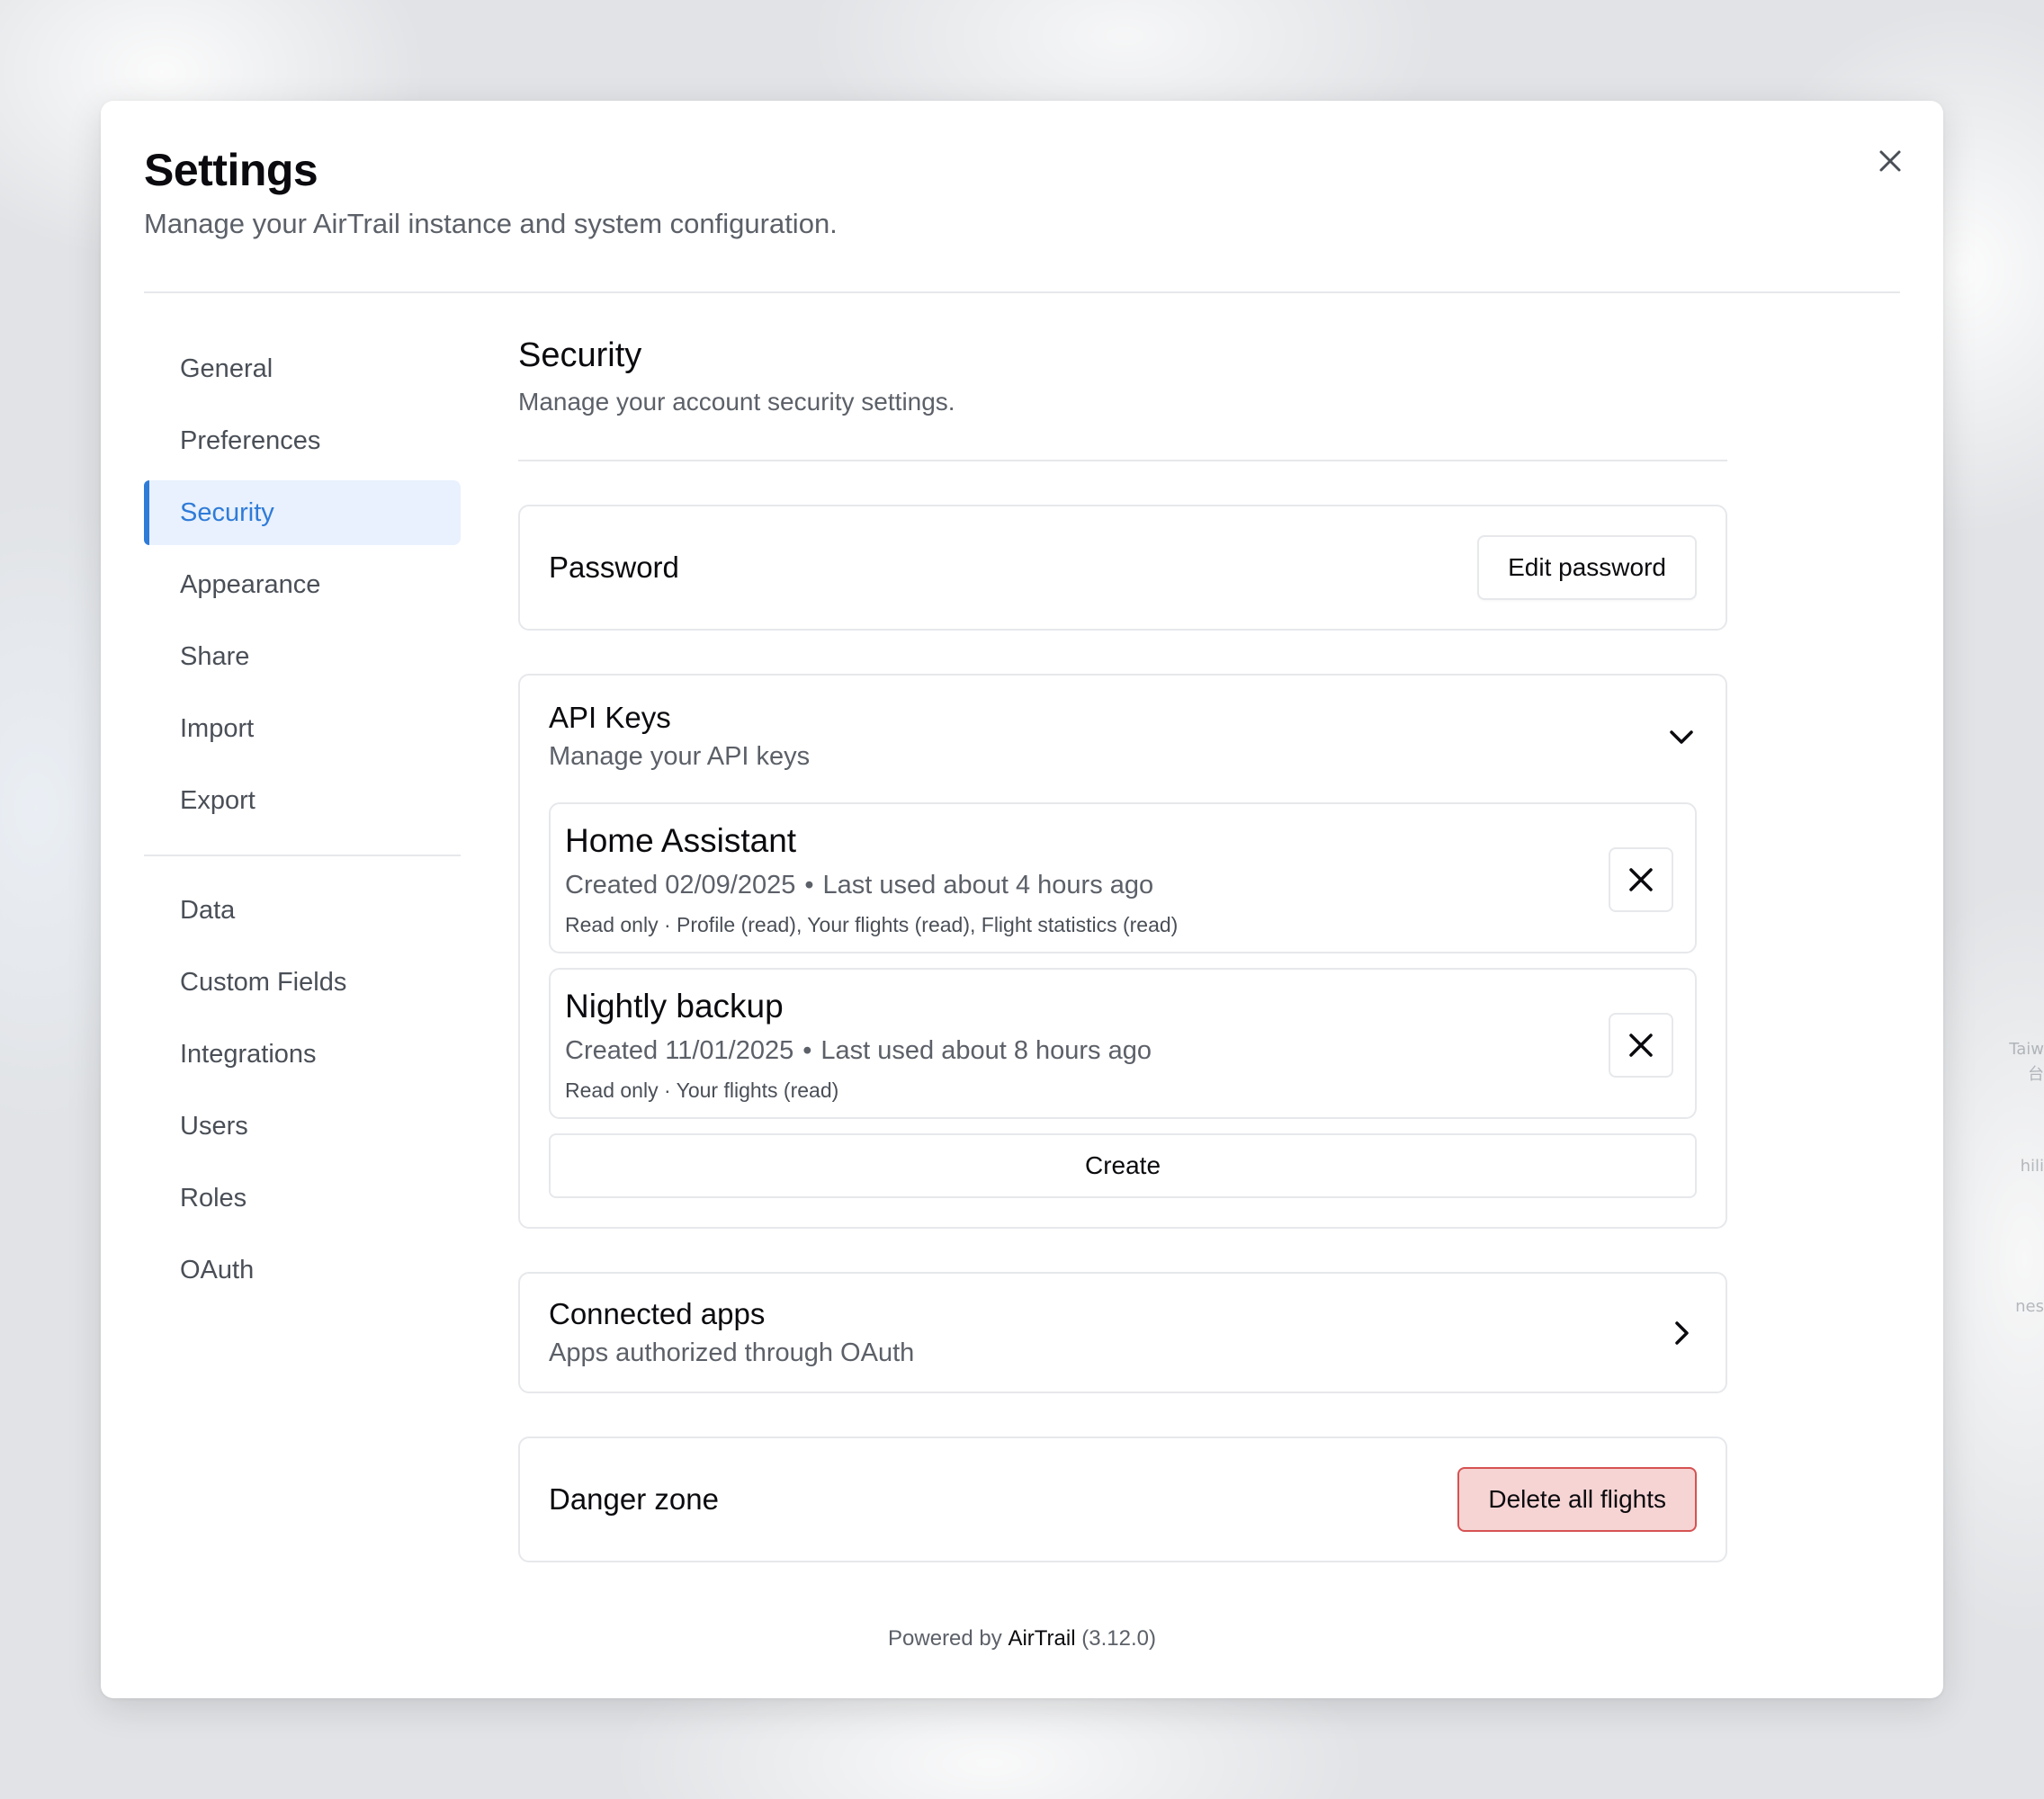 The height and width of the screenshot is (1799, 2044). I want to click on section-title: Security, so click(580, 355).